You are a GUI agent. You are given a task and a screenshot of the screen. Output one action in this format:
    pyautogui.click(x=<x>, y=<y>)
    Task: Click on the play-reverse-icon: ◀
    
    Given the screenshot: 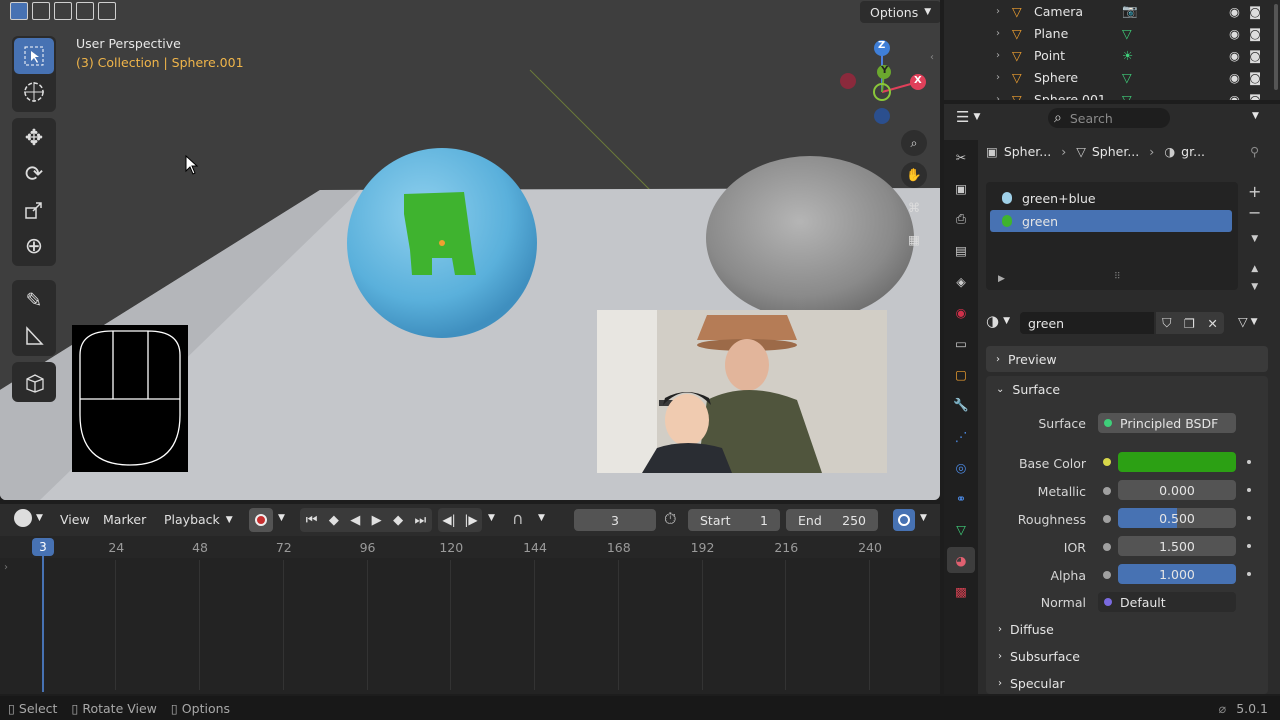 What is the action you would take?
    pyautogui.click(x=355, y=520)
    